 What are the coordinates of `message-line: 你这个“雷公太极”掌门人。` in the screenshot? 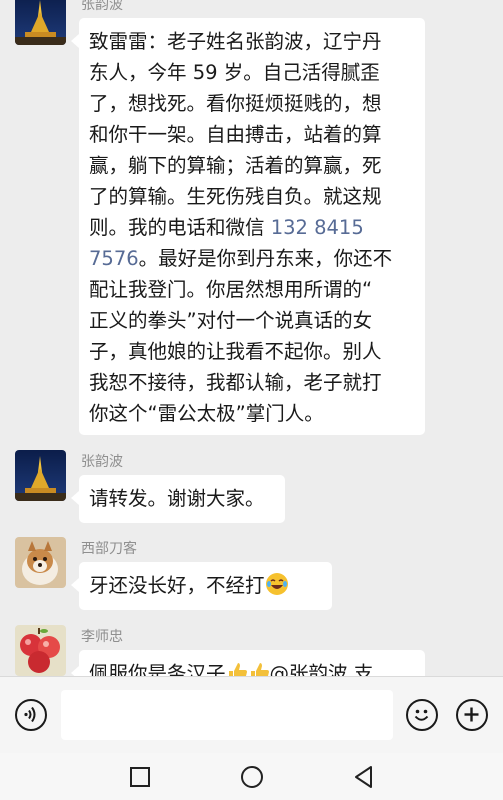 It's located at (206, 413).